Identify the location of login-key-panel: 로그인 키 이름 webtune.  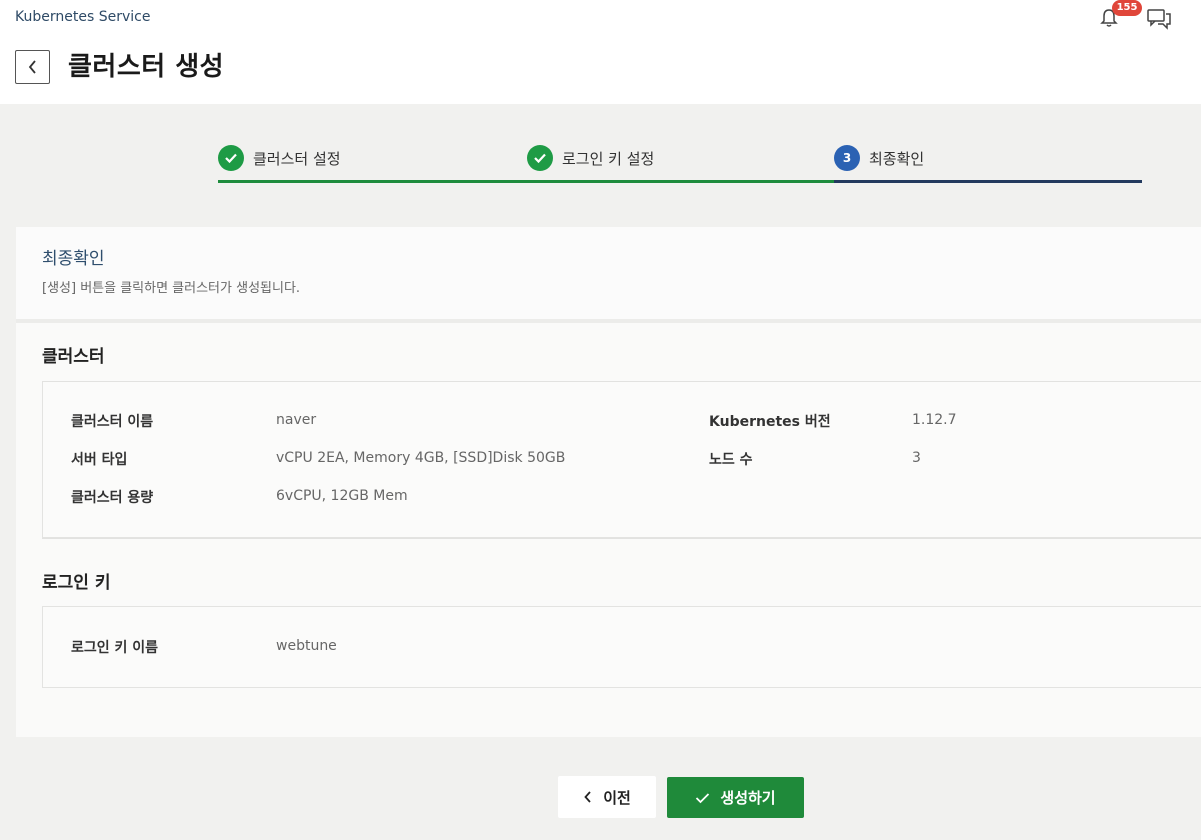
(621, 647).